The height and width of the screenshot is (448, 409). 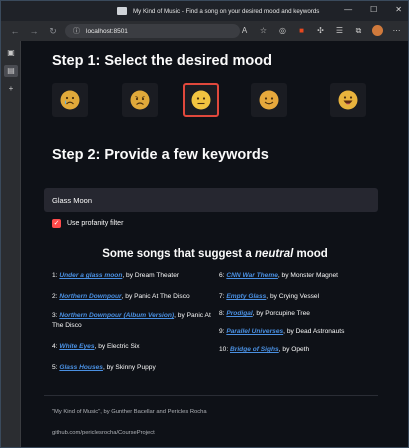 What do you see at coordinates (211, 200) in the screenshot?
I see `keywords-input: Glass Moon` at bounding box center [211, 200].